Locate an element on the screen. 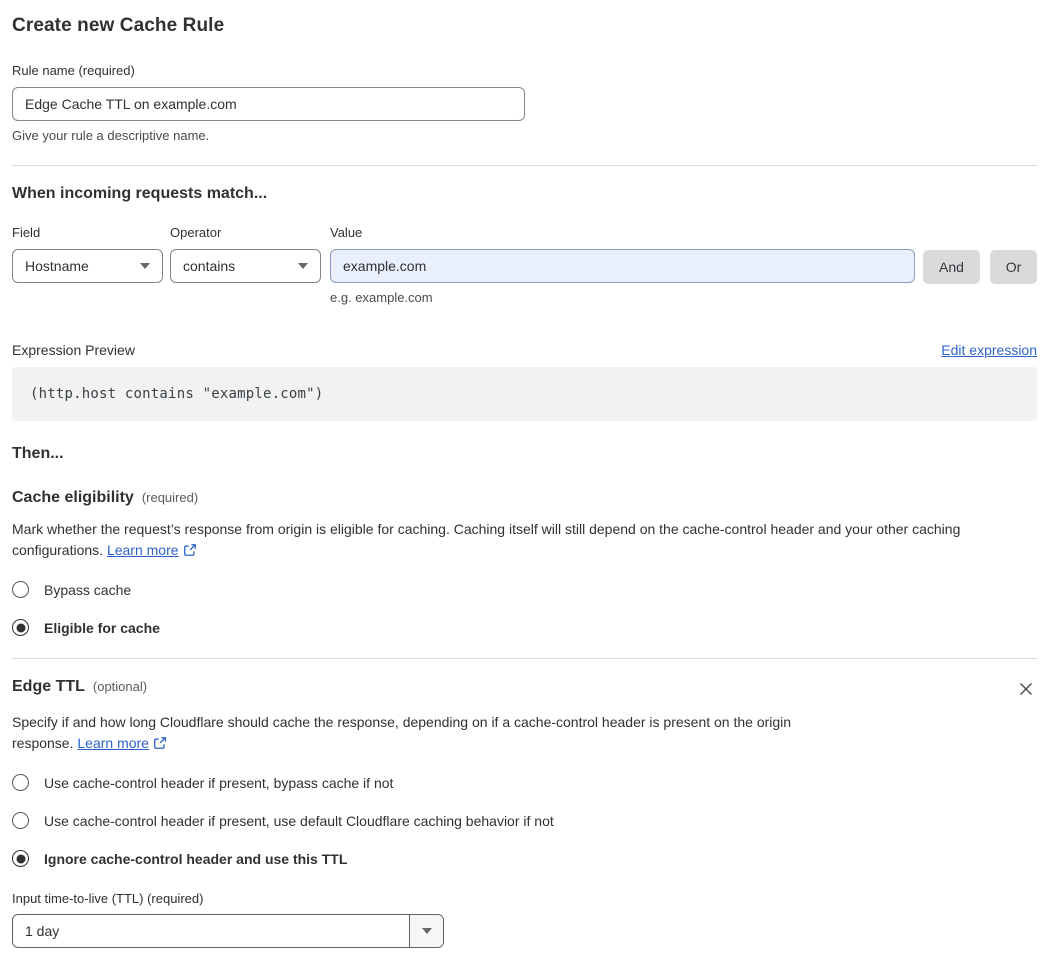  operator-label: Operator is located at coordinates (196, 232).